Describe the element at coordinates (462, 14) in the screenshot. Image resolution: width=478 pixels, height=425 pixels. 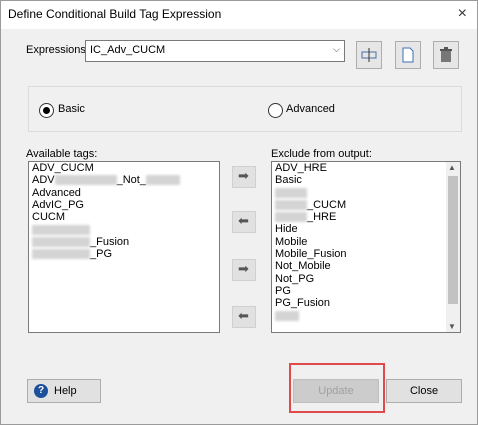
I see `close-window-icon: ×` at that location.